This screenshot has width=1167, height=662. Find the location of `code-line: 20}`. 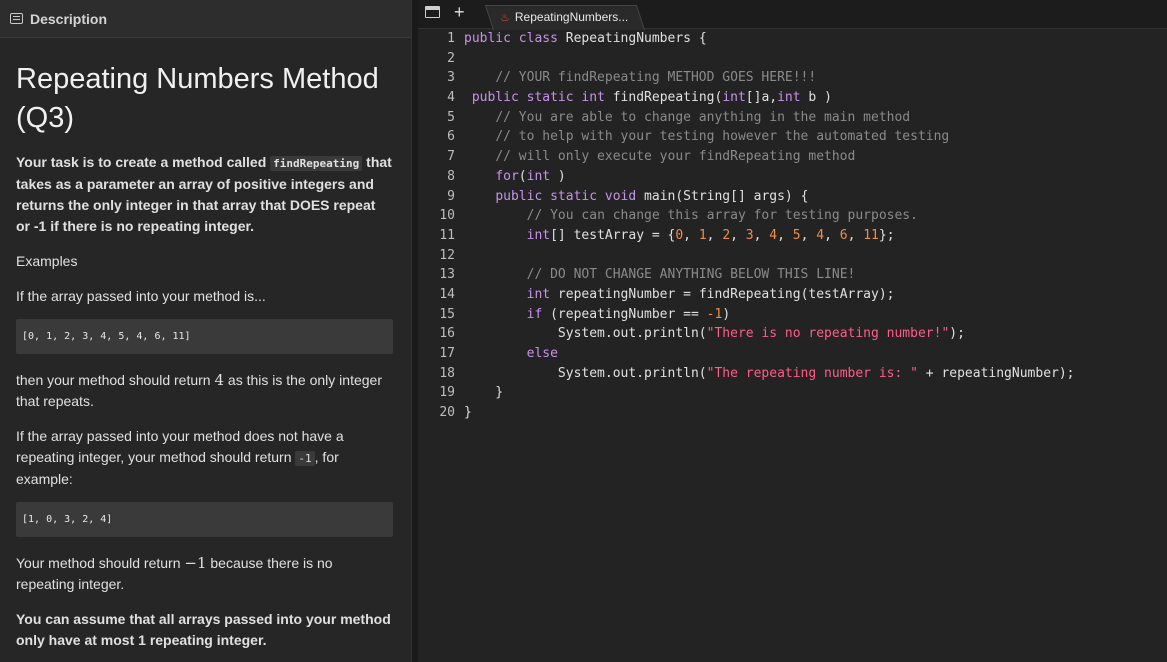

code-line: 20} is located at coordinates (792, 413).